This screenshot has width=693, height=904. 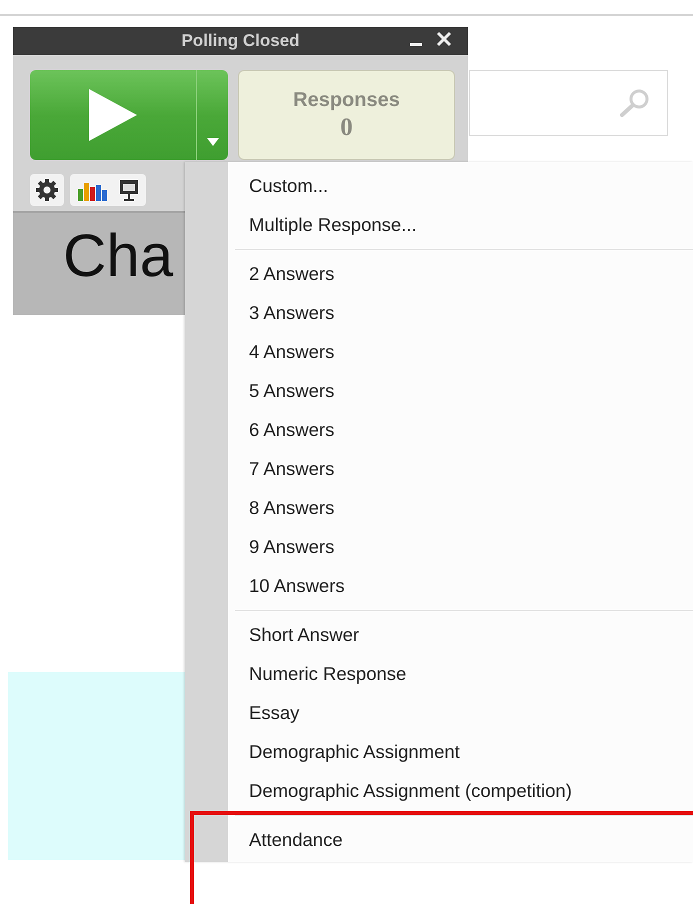 I want to click on menu-item: 3 Answers, so click(x=439, y=312).